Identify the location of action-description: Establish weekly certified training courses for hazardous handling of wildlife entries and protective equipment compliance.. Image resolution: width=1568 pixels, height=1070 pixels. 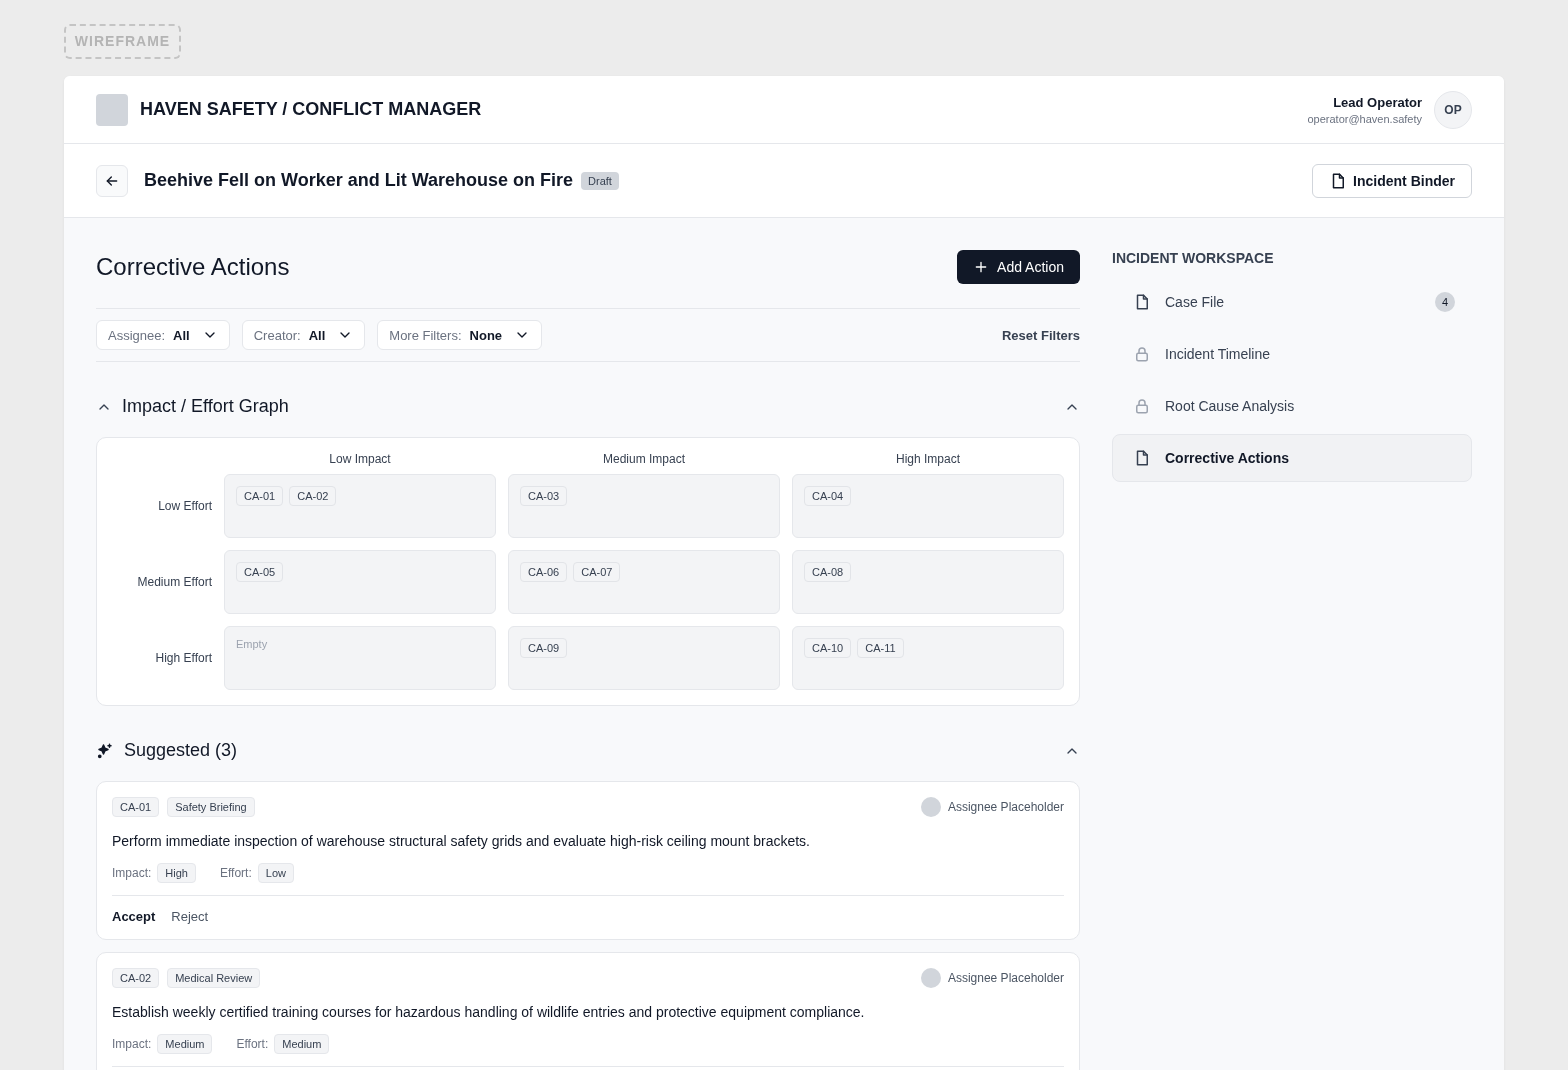
(489, 1012).